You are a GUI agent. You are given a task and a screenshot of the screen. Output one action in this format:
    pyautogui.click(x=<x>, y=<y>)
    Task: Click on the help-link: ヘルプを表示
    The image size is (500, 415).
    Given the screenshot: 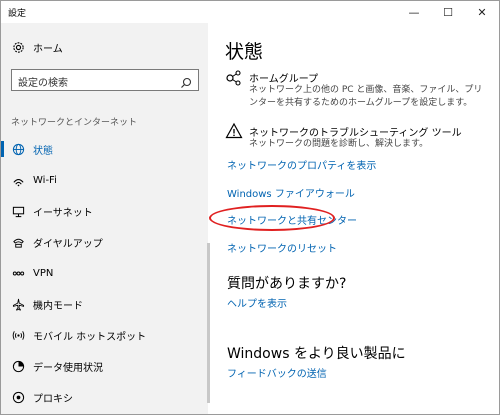 What is the action you would take?
    pyautogui.click(x=257, y=302)
    